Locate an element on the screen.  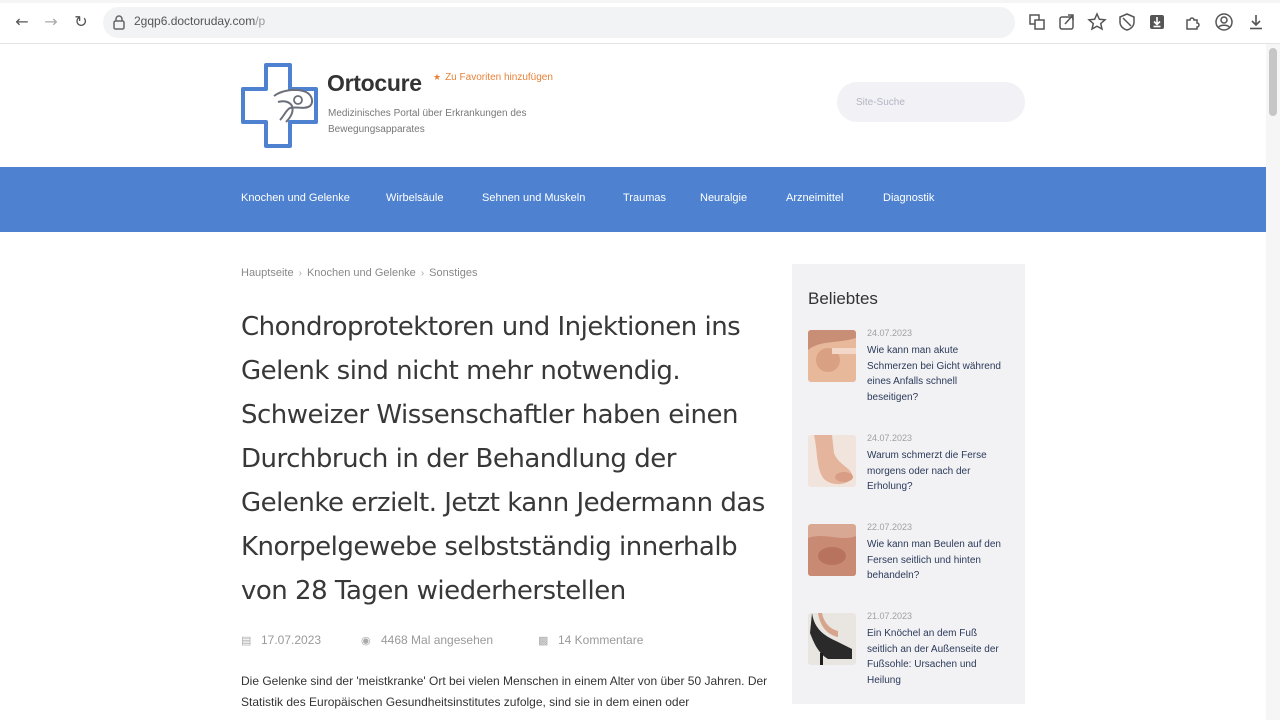
breadcrumb-item-category: Knochen und Gelenke is located at coordinates (361, 273).